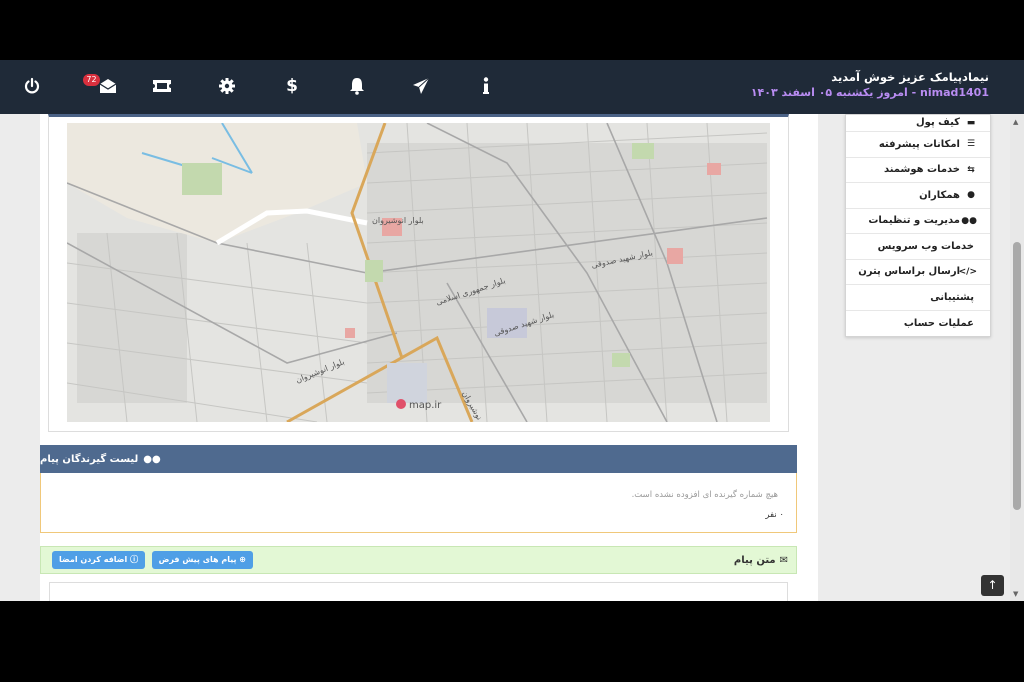 Image resolution: width=1024 pixels, height=682 pixels. Describe the element at coordinates (418, 591) in the screenshot. I see `message-textarea` at that location.